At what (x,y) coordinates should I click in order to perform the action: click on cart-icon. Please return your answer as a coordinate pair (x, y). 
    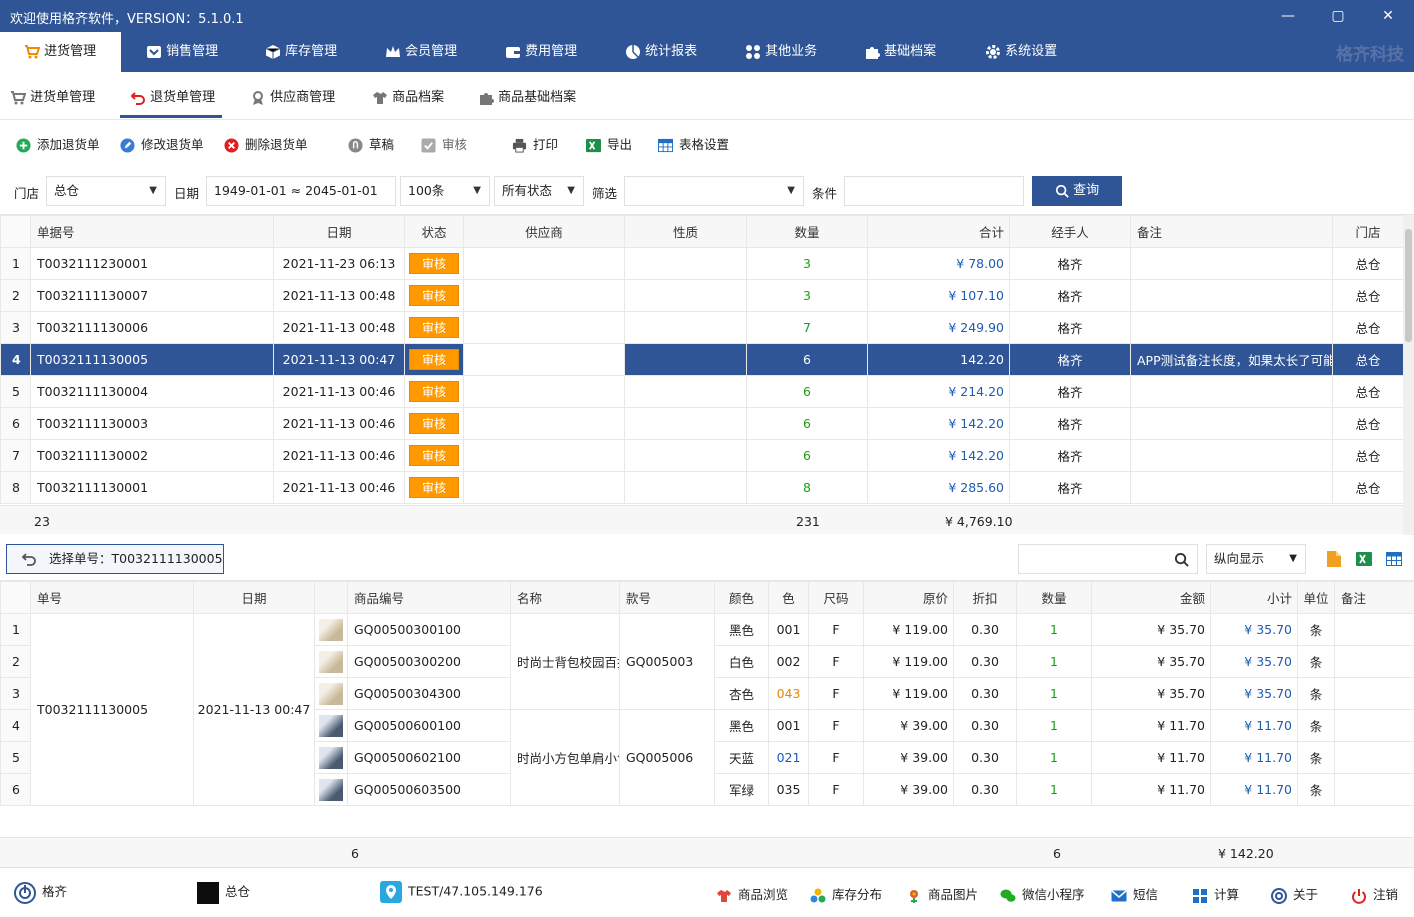
    Looking at the image, I should click on (18, 97).